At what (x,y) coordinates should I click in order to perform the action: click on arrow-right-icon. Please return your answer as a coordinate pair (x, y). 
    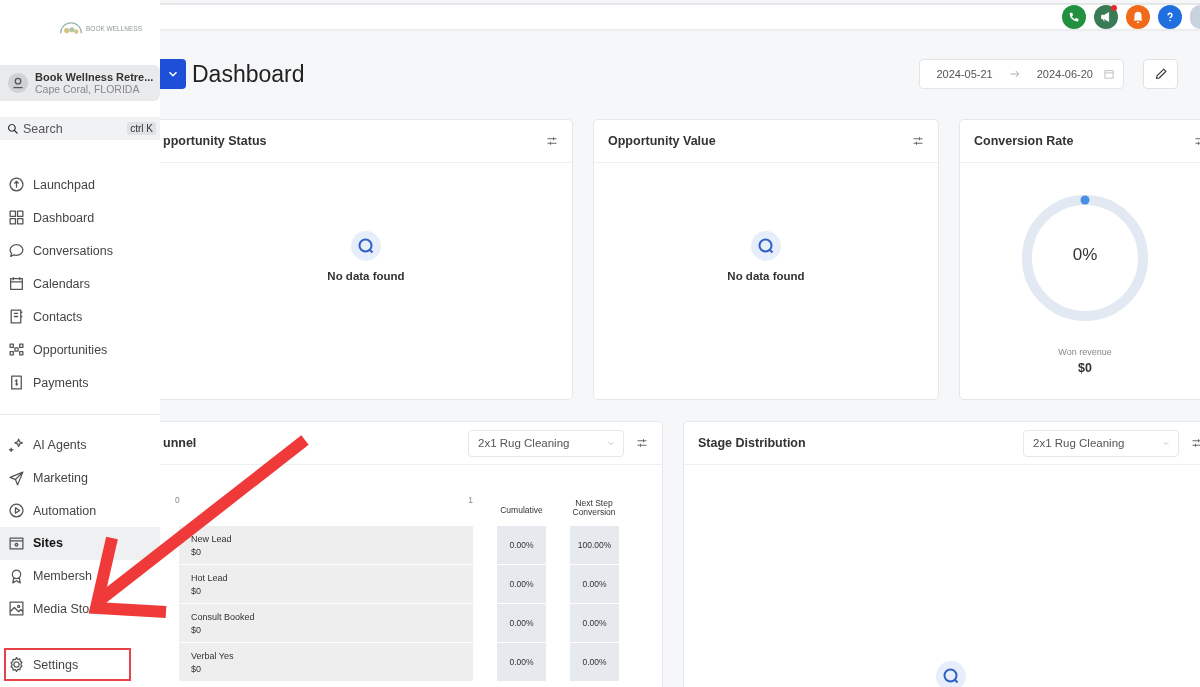
    Looking at the image, I should click on (1014, 74).